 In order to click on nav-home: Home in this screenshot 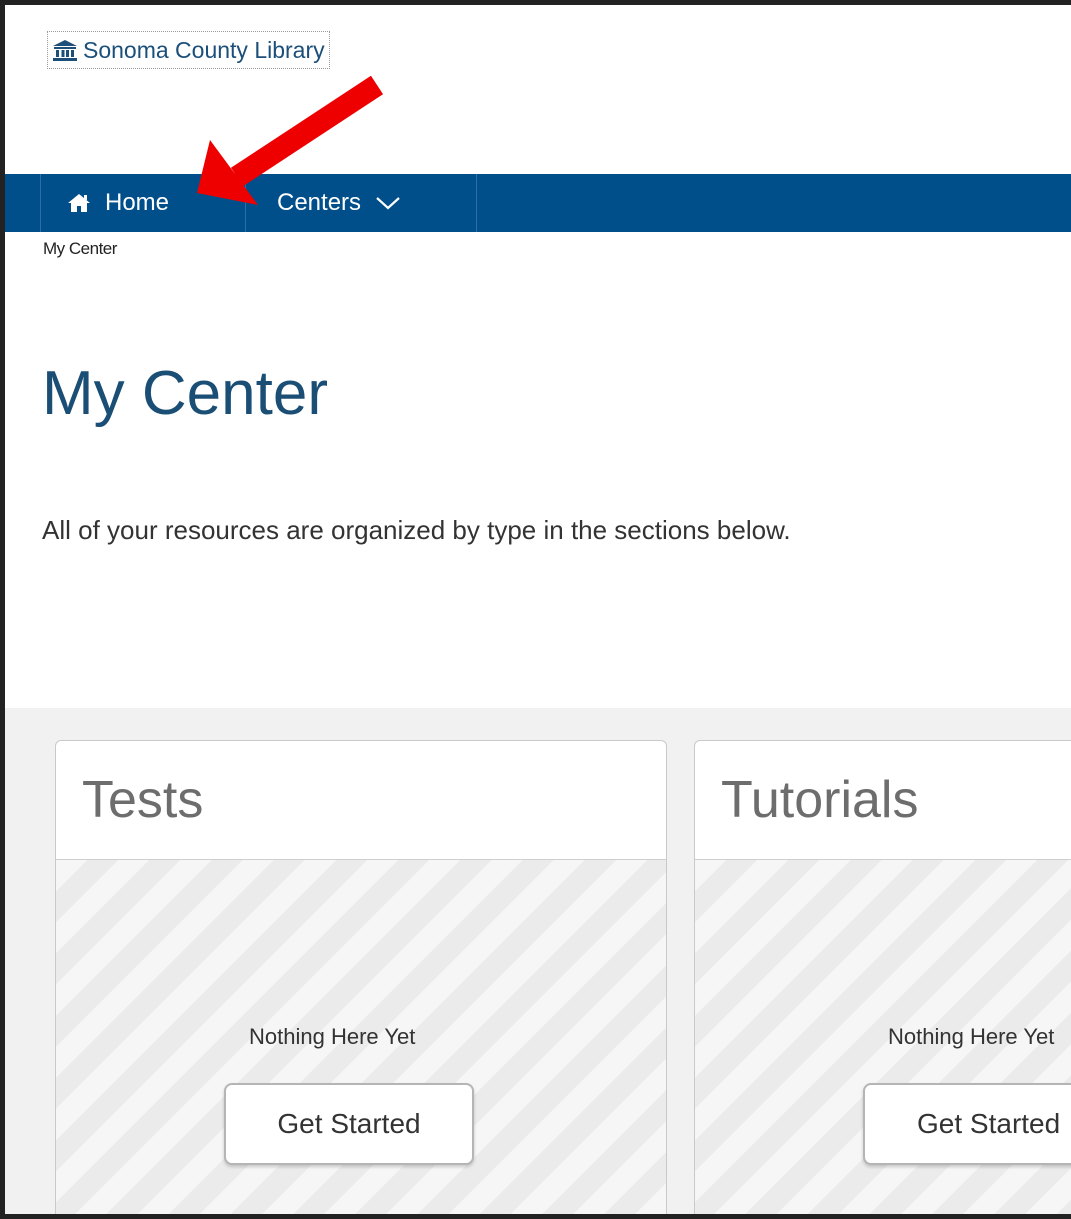, I will do `click(143, 203)`.